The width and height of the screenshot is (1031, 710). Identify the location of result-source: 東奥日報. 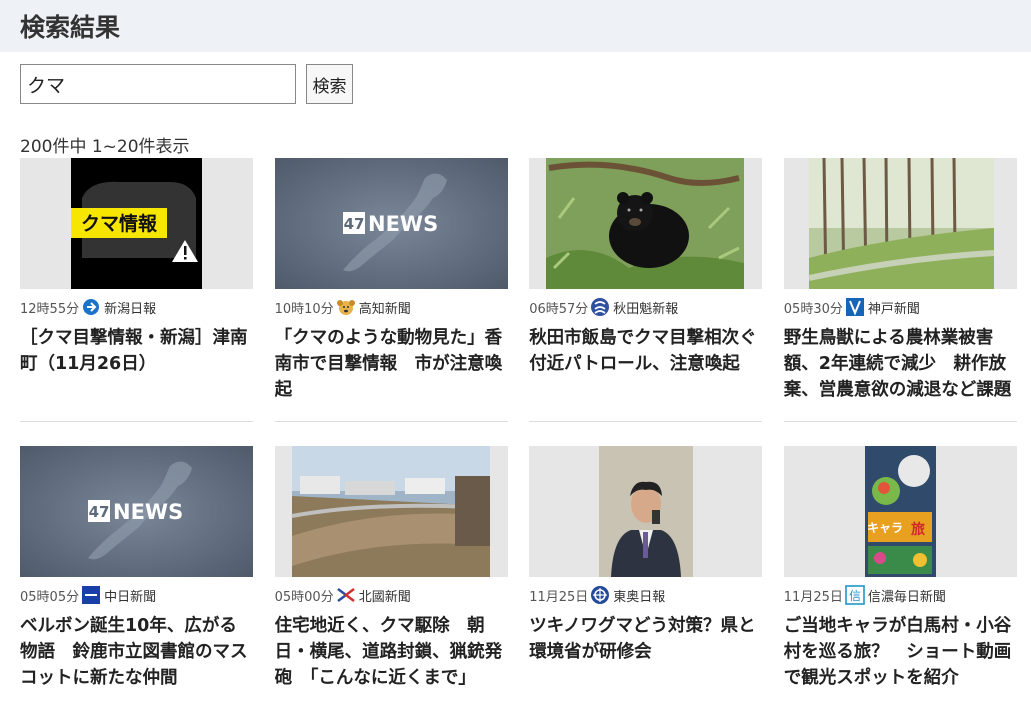
(639, 595).